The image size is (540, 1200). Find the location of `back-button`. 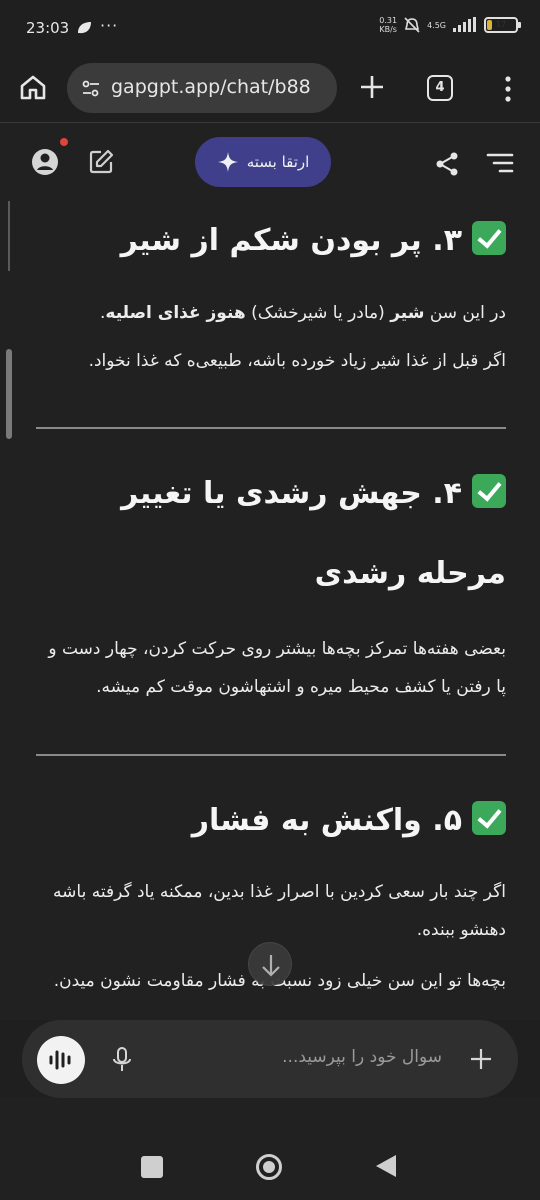

back-button is located at coordinates (386, 1166).